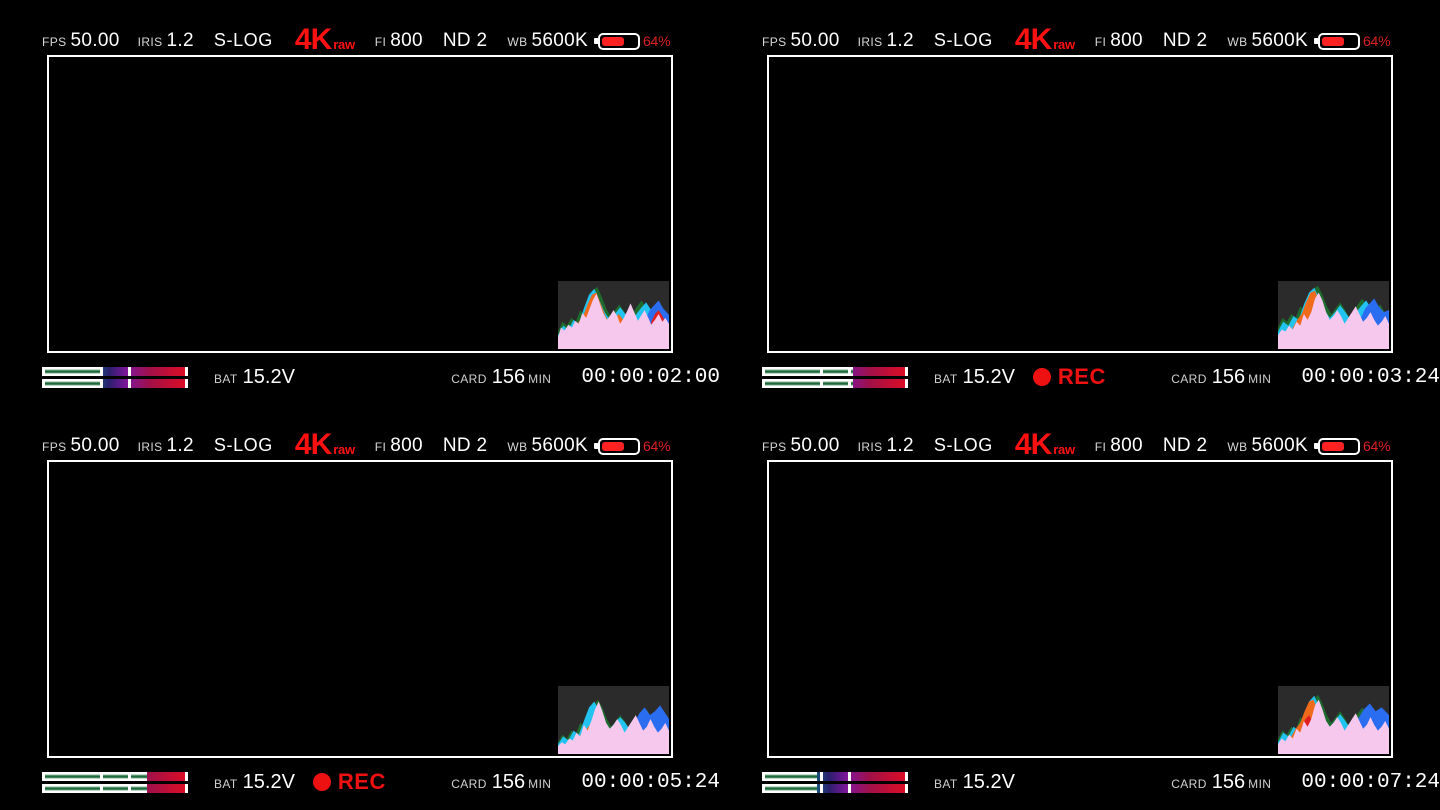 The height and width of the screenshot is (810, 1440). I want to click on timecode-readout: 00:00:02:00, so click(650, 377).